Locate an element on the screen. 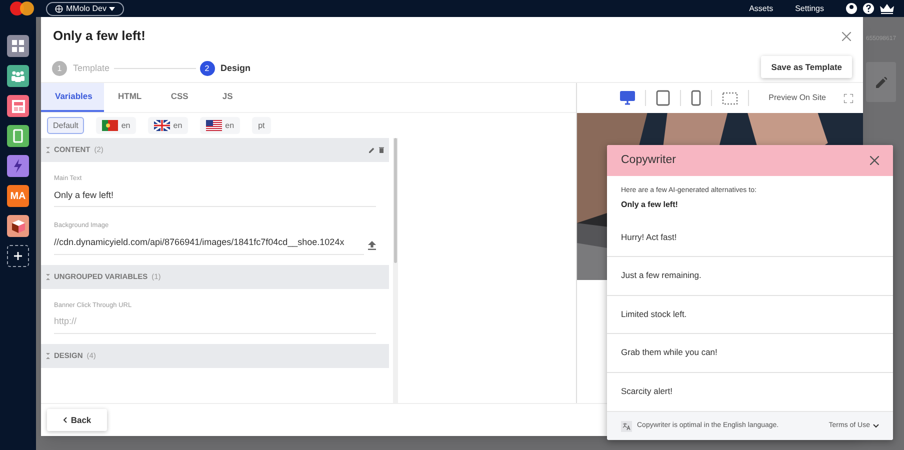  mobile-icon is located at coordinates (695, 98).